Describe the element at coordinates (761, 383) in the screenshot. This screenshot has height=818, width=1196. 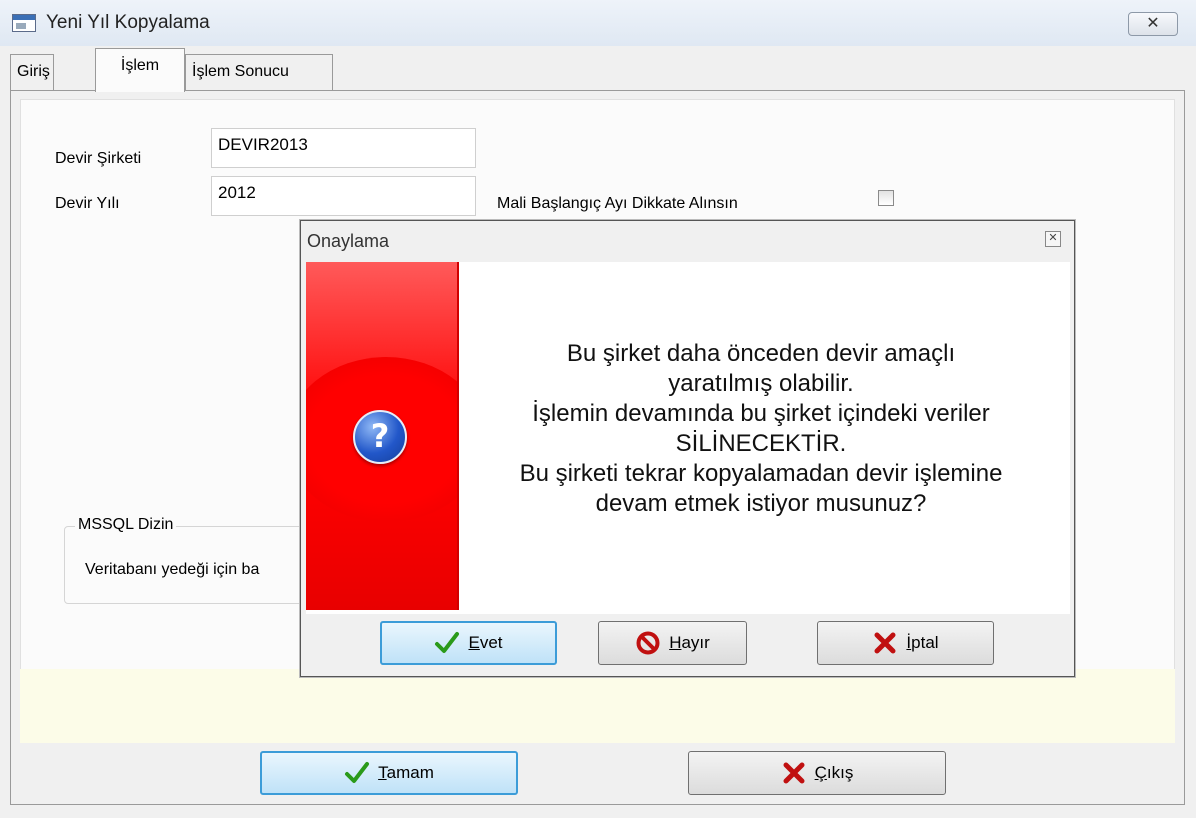
I see `message-line: yaratılmış olabilir.` at that location.